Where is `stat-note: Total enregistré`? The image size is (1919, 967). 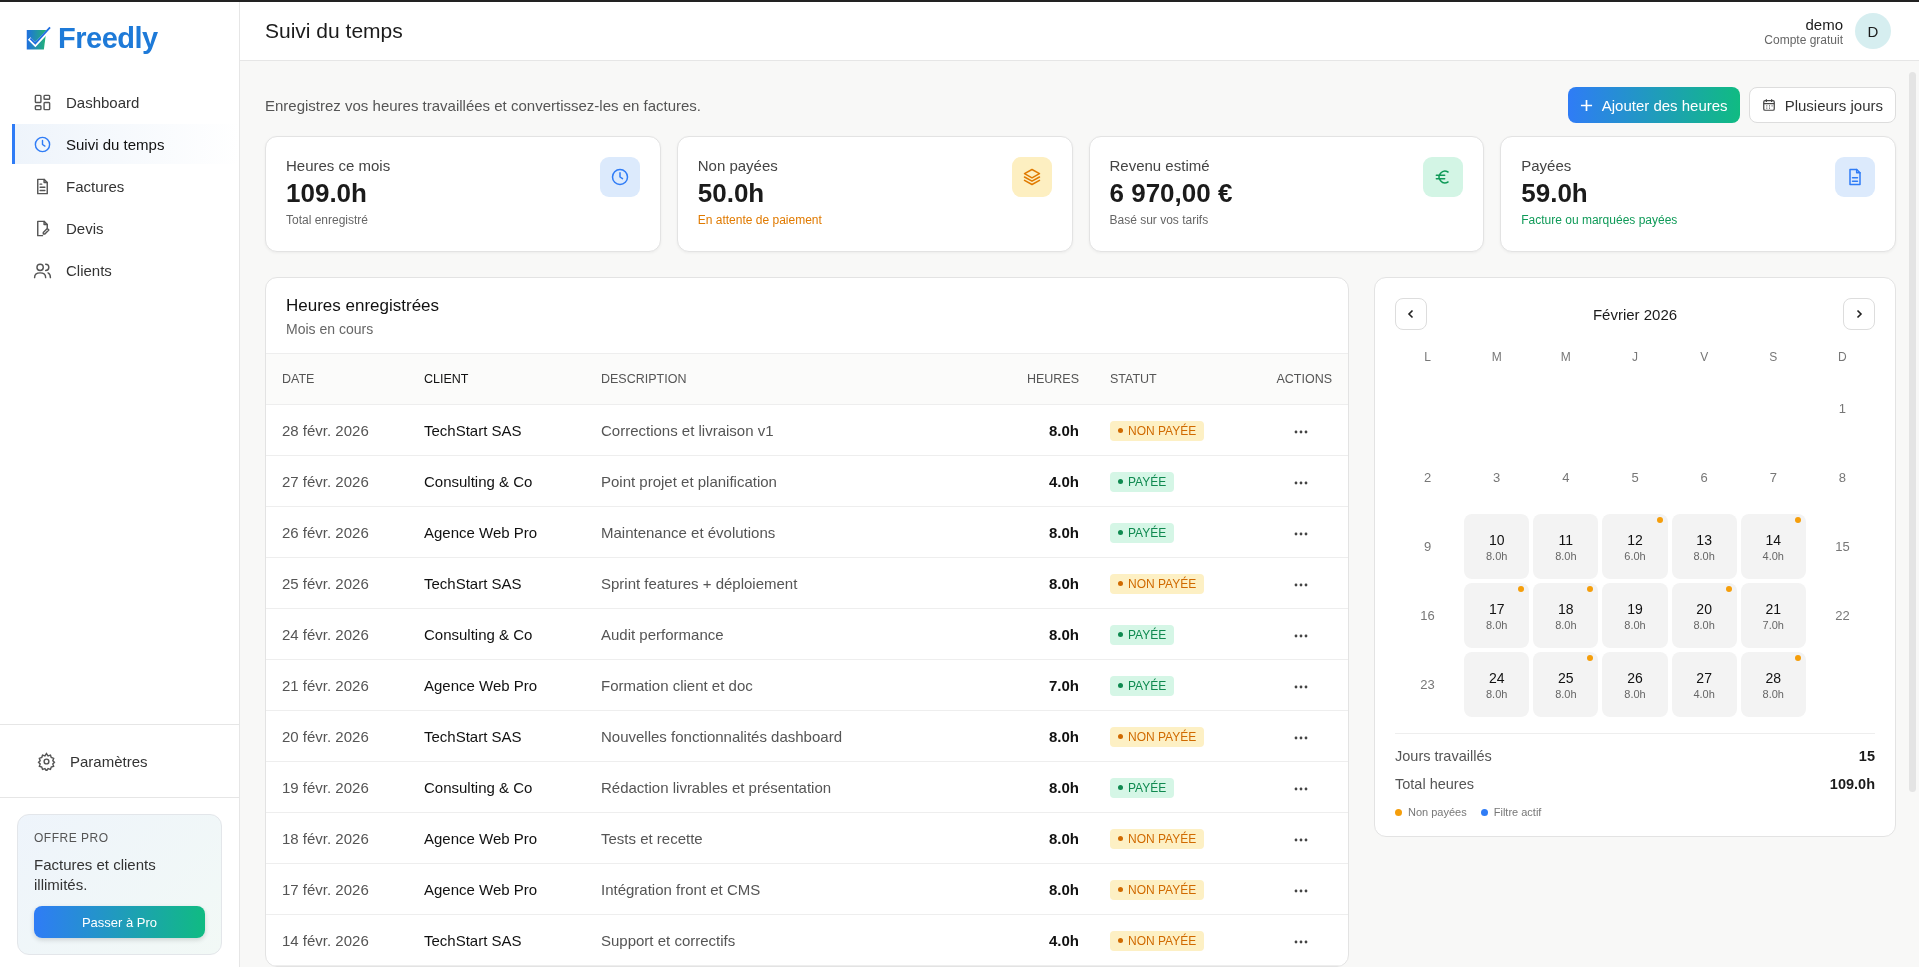 stat-note: Total enregistré is located at coordinates (328, 220).